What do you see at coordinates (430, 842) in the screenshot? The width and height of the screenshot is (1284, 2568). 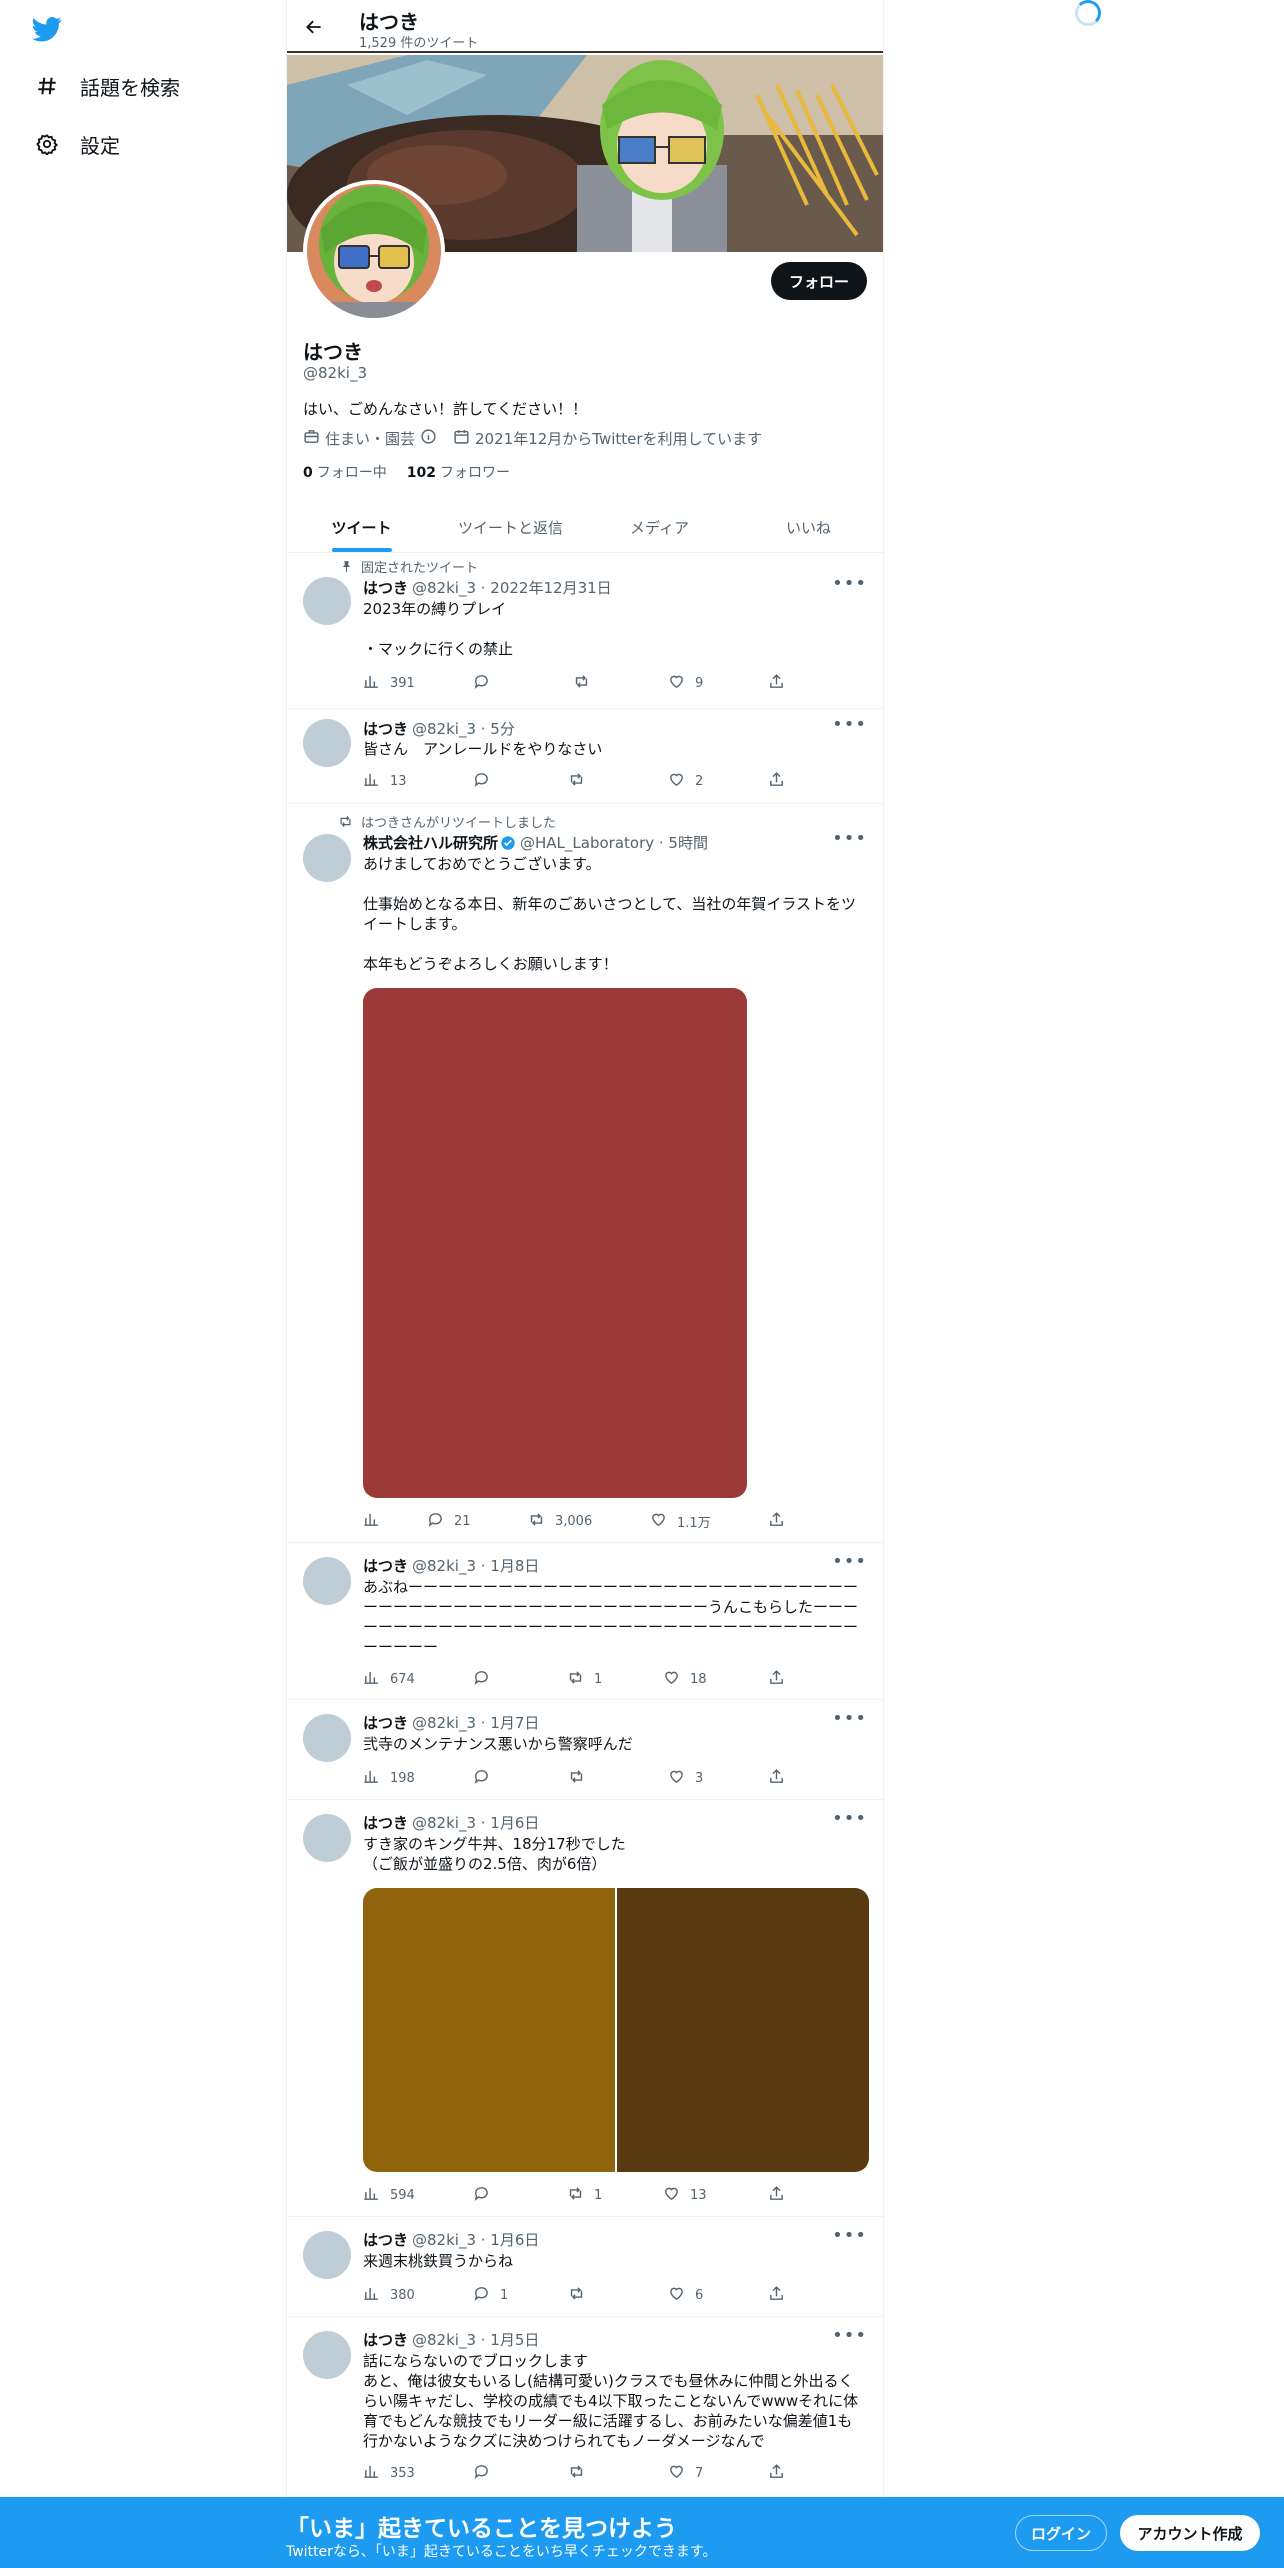 I see `tweet-author-name: 株式会社ハル研究所` at bounding box center [430, 842].